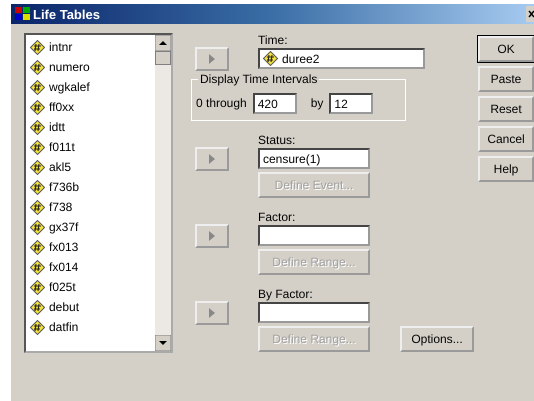  Describe the element at coordinates (163, 43) in the screenshot. I see `scroll-up-icon` at that location.